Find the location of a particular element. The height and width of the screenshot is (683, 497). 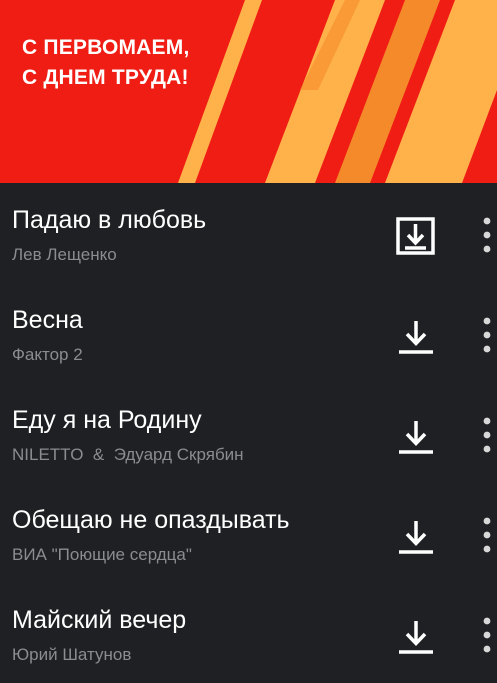

banner-line-2: С ДНЕМ ТРУДА! is located at coordinates (105, 77).